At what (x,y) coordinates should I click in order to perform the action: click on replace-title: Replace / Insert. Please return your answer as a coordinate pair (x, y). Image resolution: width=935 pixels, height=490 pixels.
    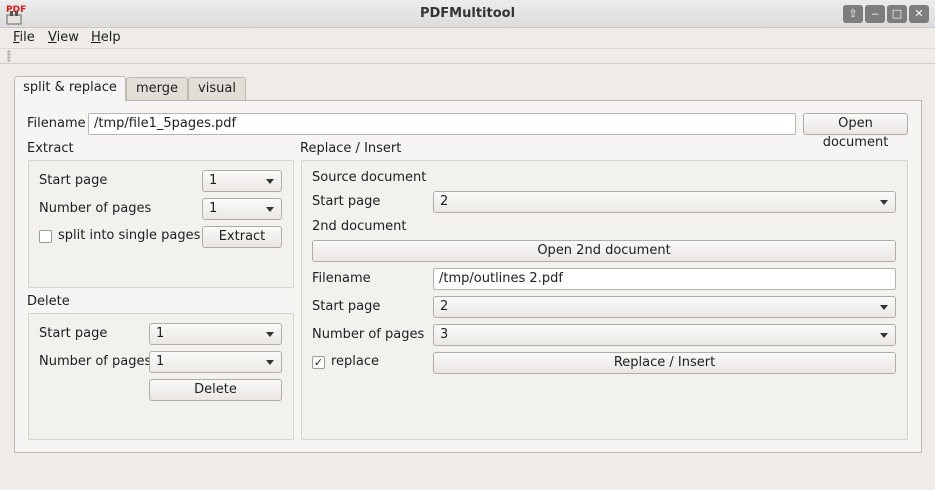
    Looking at the image, I should click on (351, 148).